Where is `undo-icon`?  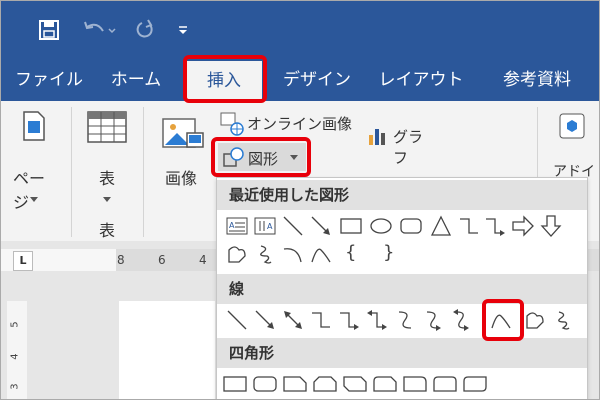
undo-icon is located at coordinates (100, 27).